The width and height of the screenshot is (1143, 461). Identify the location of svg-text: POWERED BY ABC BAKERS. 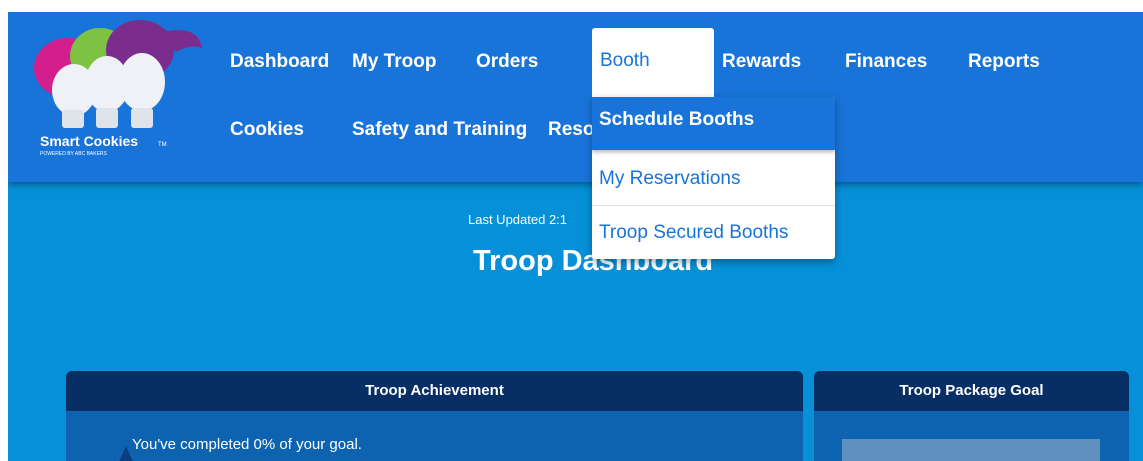
(74, 154).